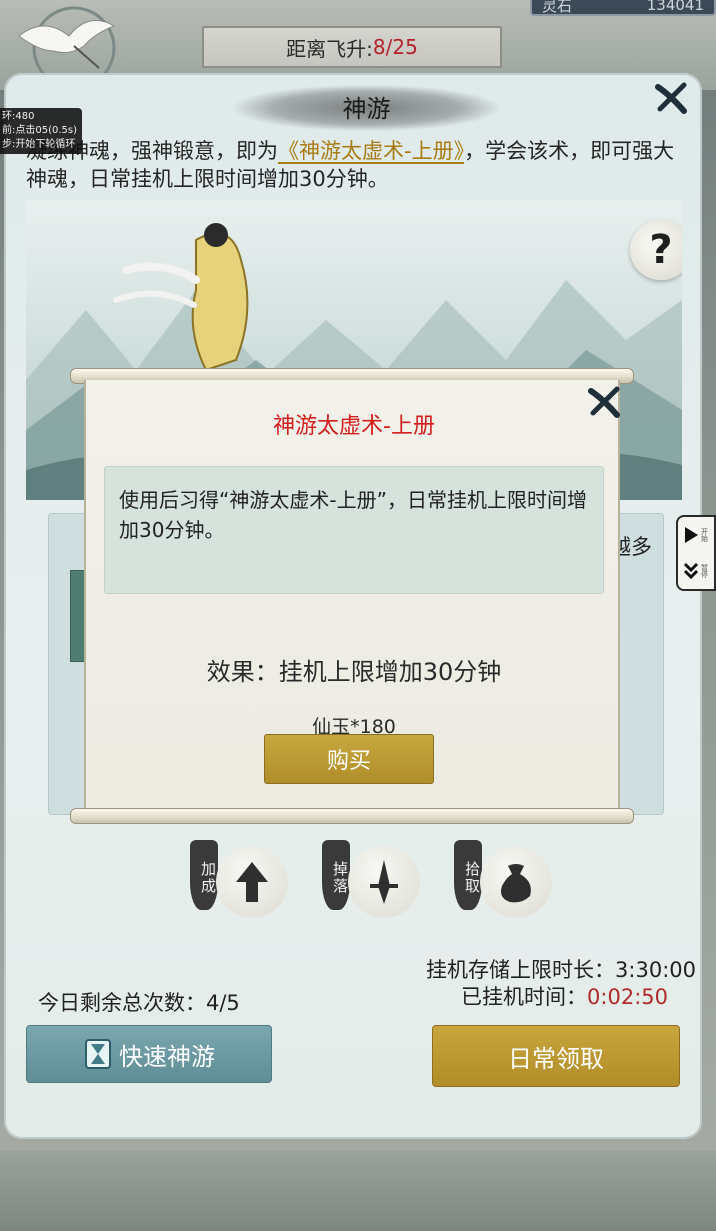 This screenshot has height=1231, width=716. I want to click on bonus-tag: 拾取, so click(468, 875).